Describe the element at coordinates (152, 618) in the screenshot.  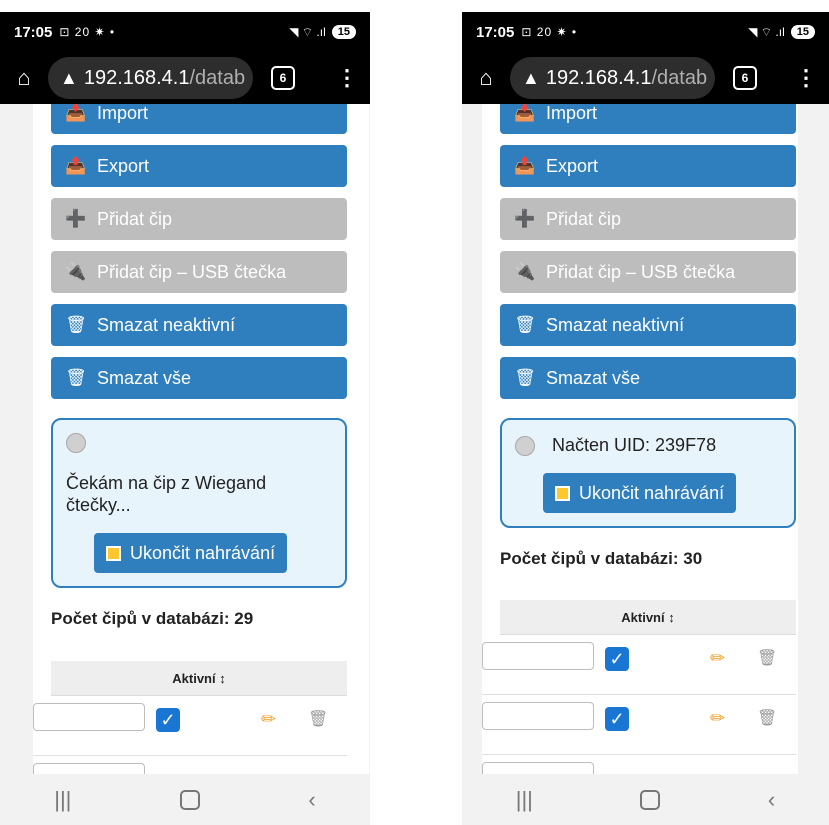
I see `chip-count: Počet čipů v databázi: 29` at that location.